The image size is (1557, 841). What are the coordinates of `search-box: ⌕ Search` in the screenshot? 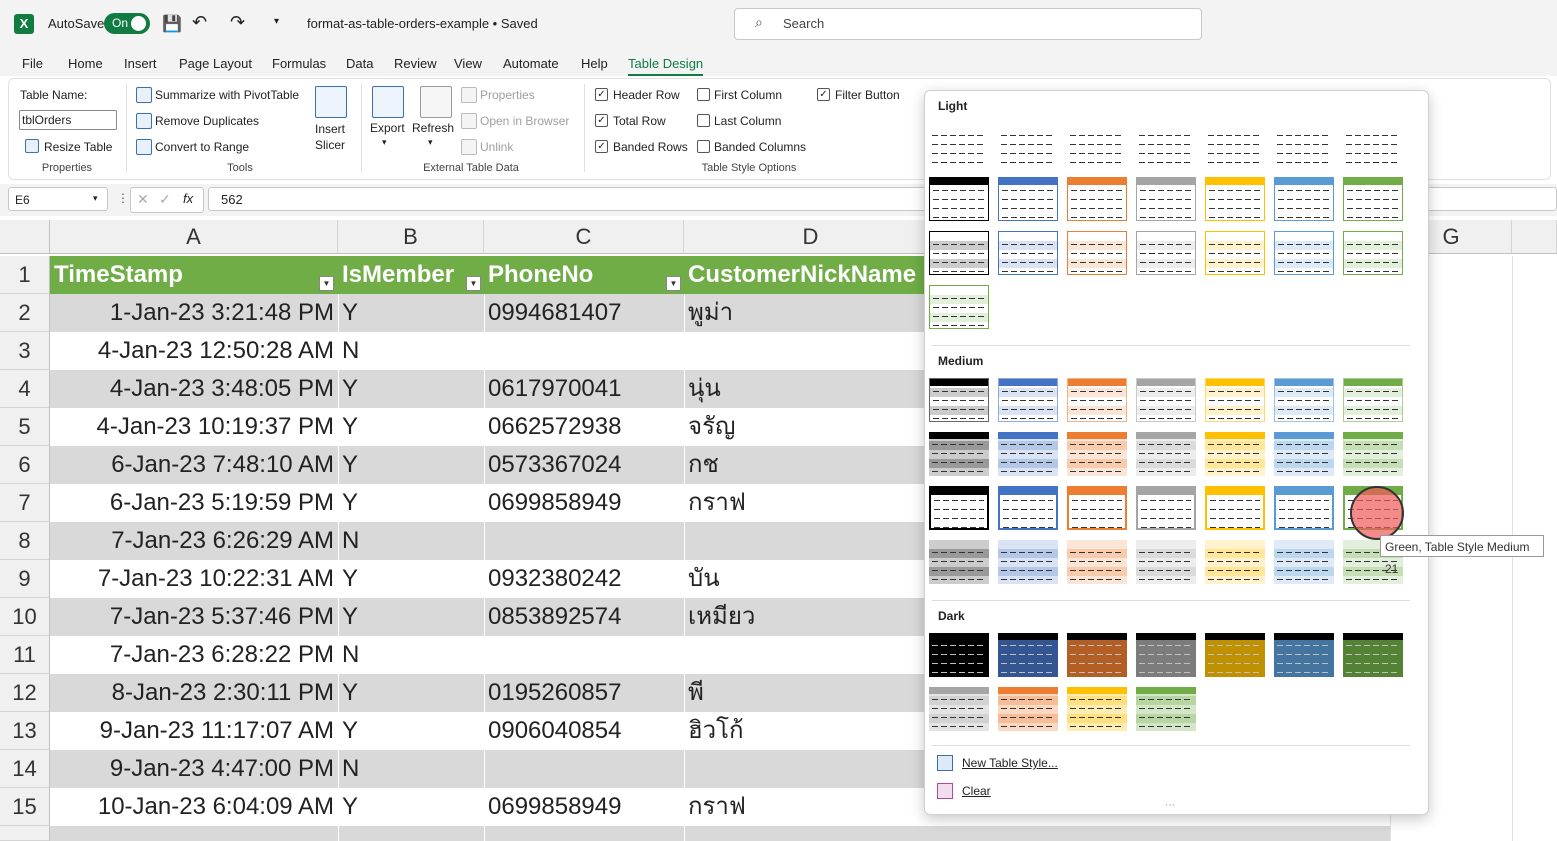 It's located at (968, 24).